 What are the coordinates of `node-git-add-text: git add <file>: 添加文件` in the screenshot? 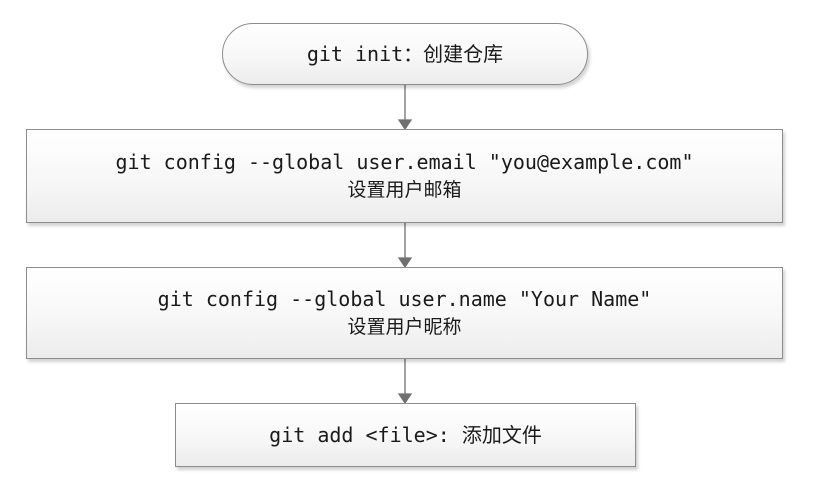 It's located at (405, 435).